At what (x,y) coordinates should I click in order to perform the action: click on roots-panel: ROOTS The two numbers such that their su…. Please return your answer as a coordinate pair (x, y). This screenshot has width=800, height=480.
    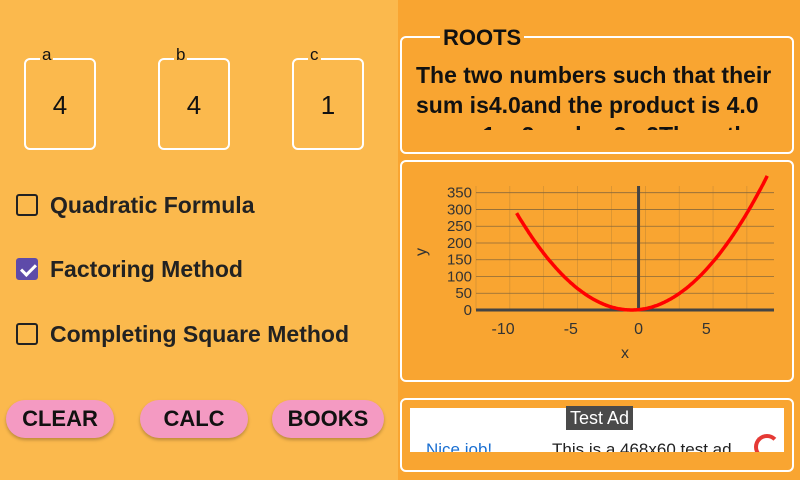
    Looking at the image, I should click on (597, 90).